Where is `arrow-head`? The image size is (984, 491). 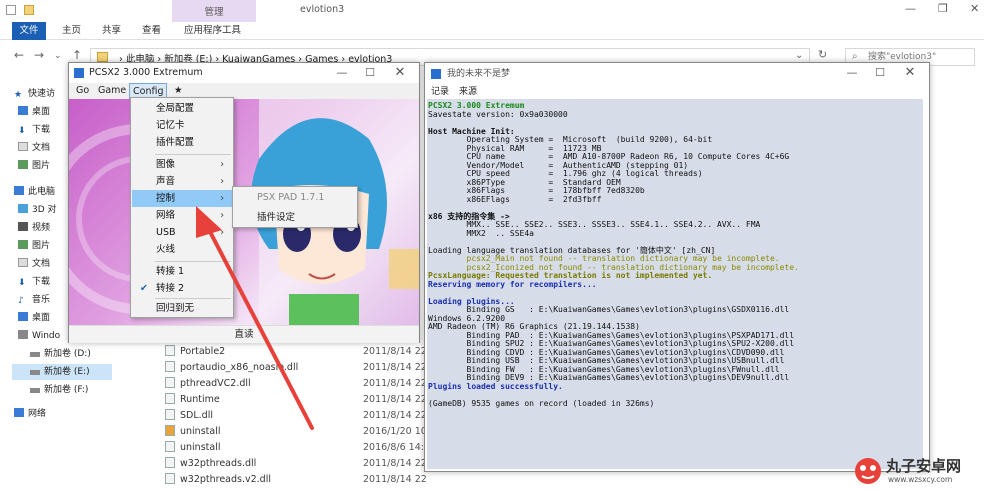
arrow-head is located at coordinates (209, 222).